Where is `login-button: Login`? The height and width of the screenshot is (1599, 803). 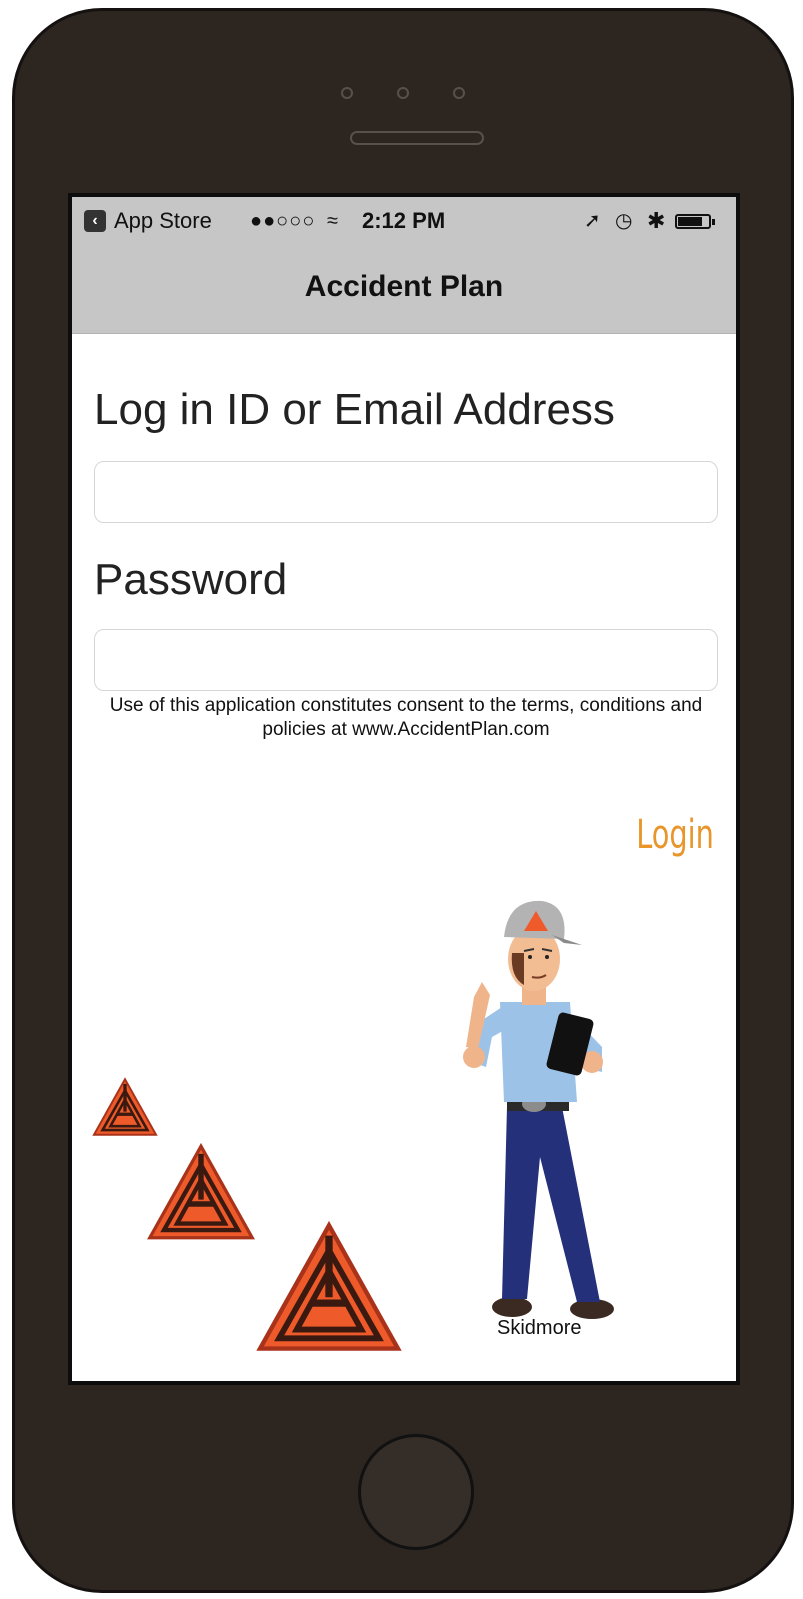
login-button: Login is located at coordinates (675, 835).